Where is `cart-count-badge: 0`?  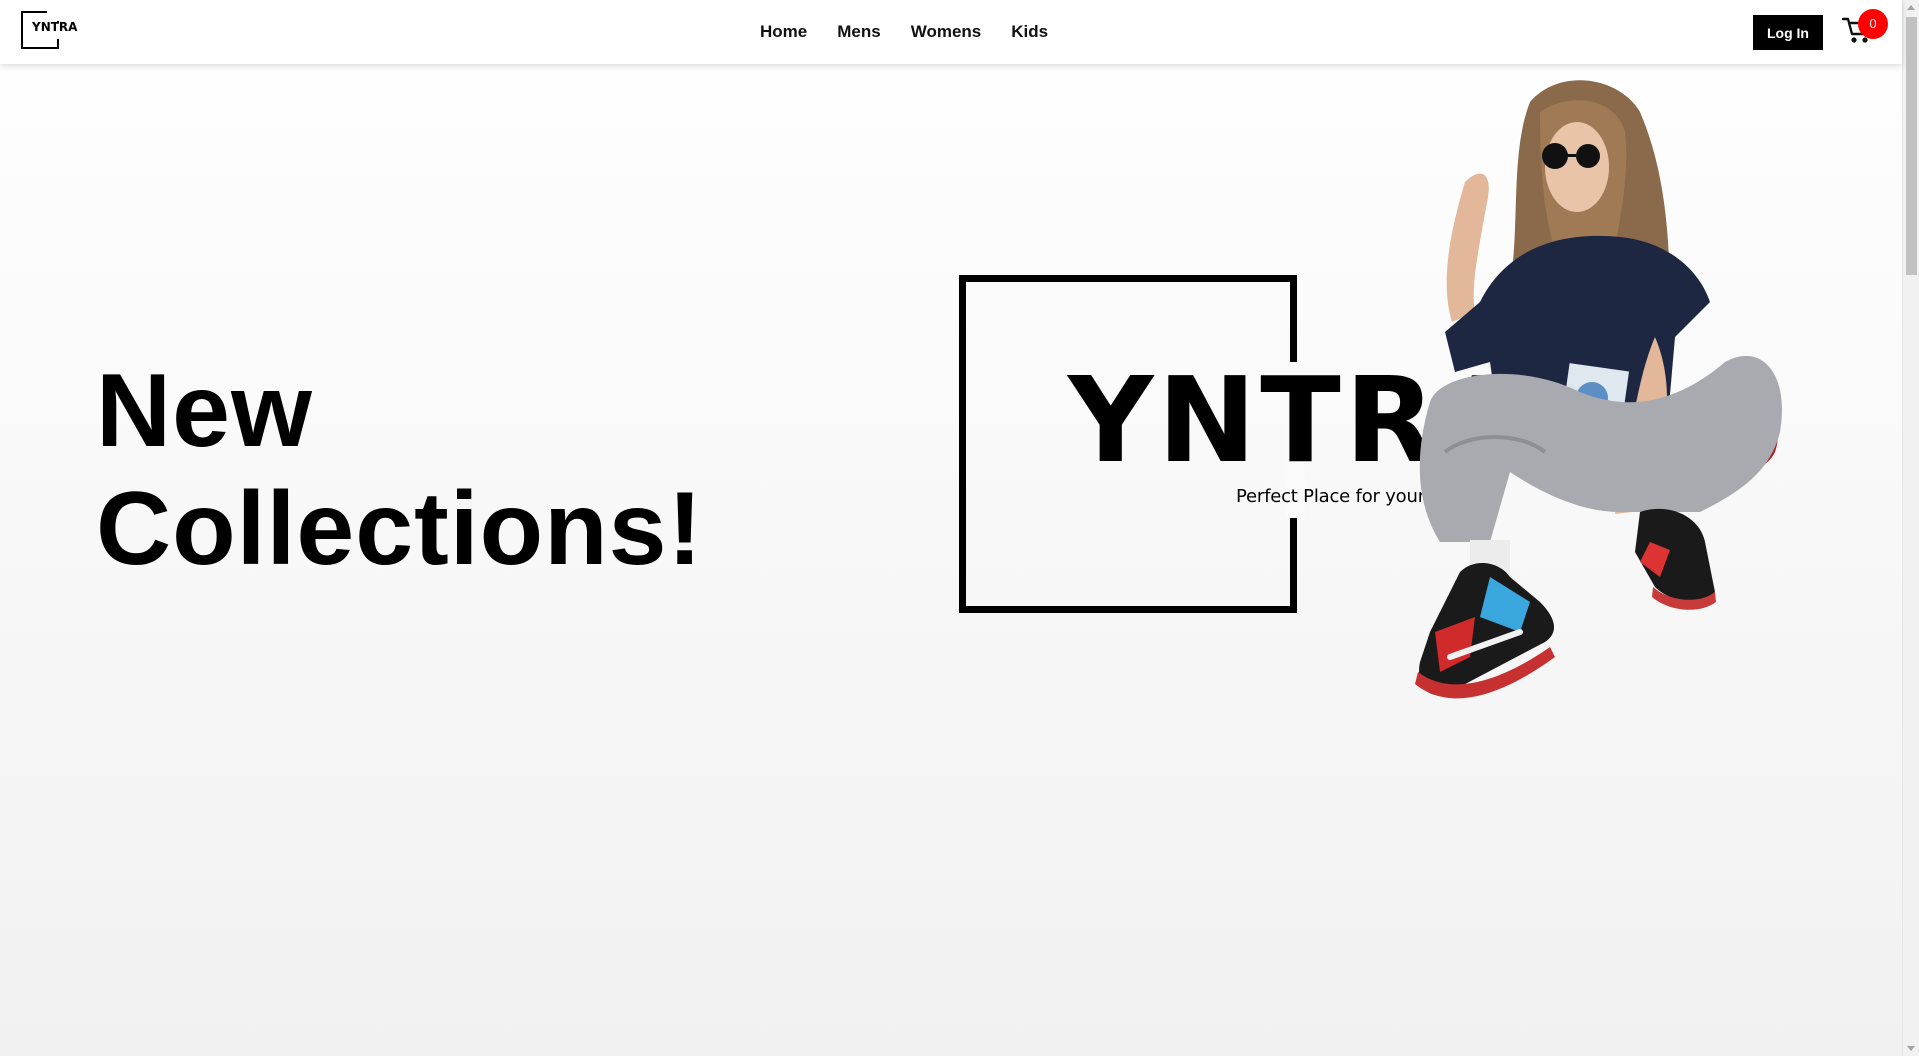
cart-count-badge: 0 is located at coordinates (1873, 24).